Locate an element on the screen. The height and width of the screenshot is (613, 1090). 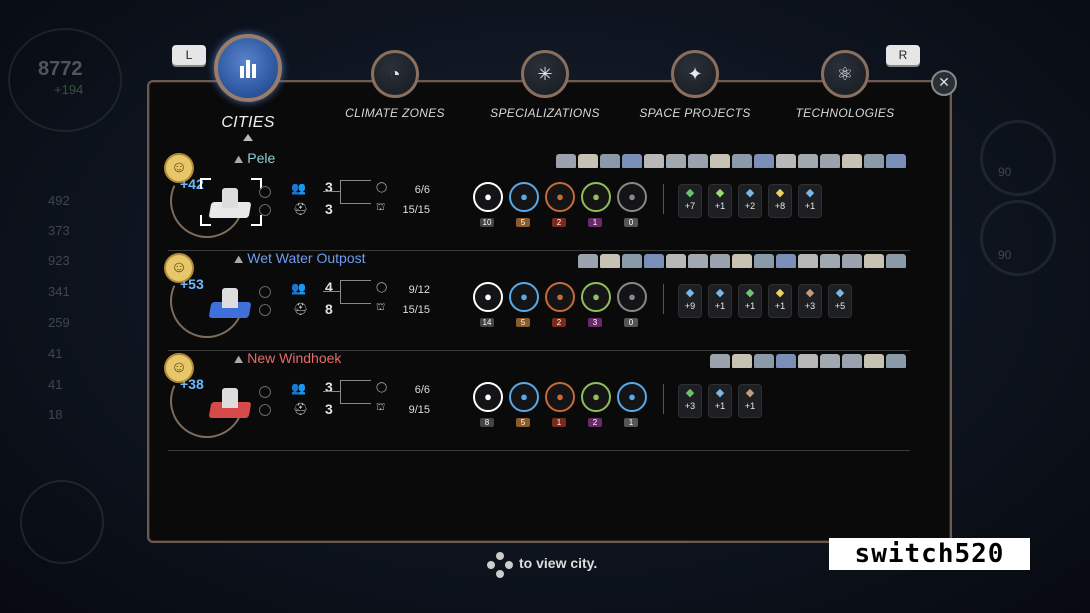
bonus-value: +7 is located at coordinates (690, 206).